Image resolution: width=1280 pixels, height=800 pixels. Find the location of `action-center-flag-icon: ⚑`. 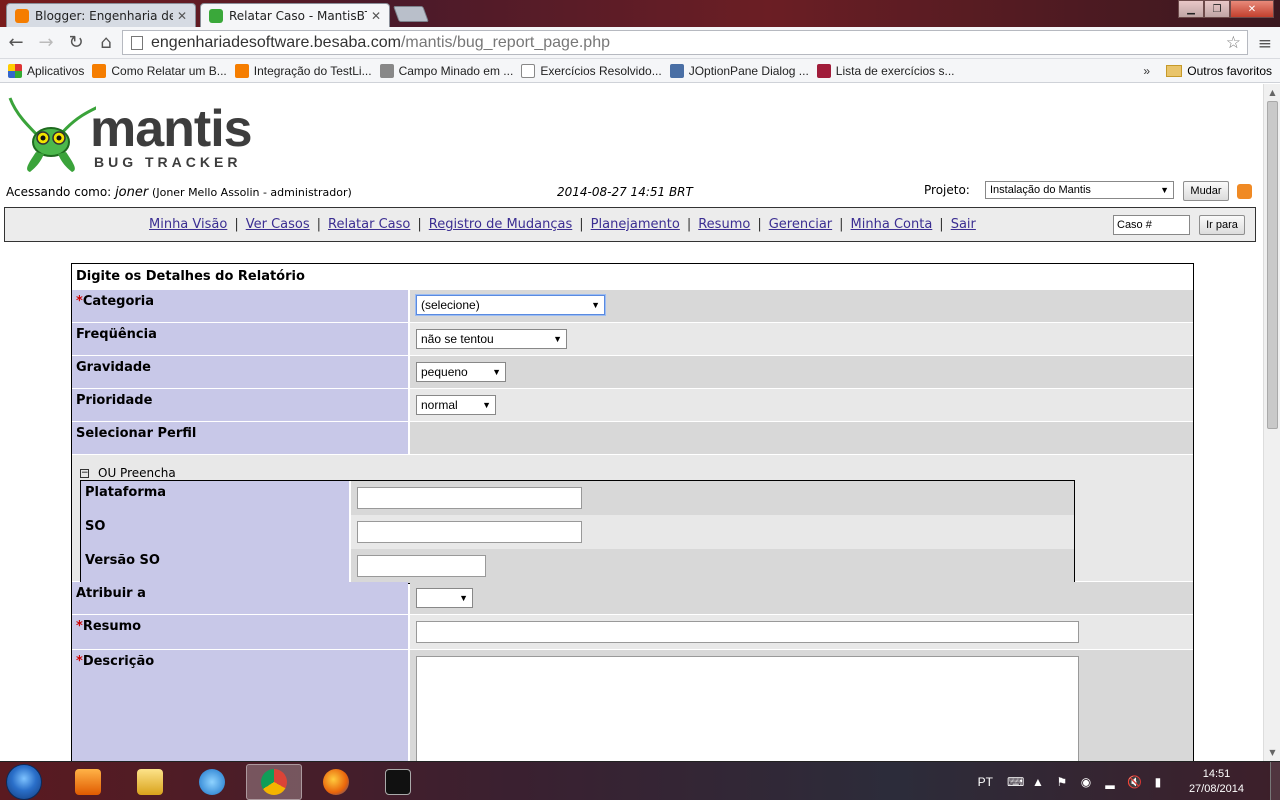

action-center-flag-icon: ⚑ is located at coordinates (1062, 782).